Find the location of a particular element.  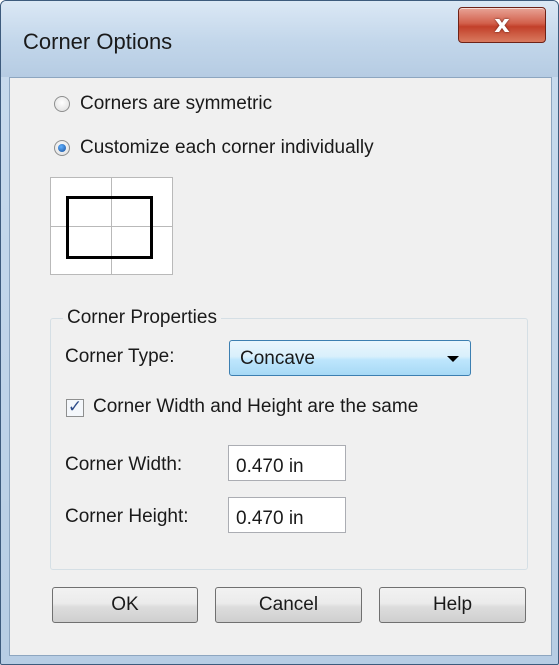

corner-type-selected-value: Concave is located at coordinates (277, 358).